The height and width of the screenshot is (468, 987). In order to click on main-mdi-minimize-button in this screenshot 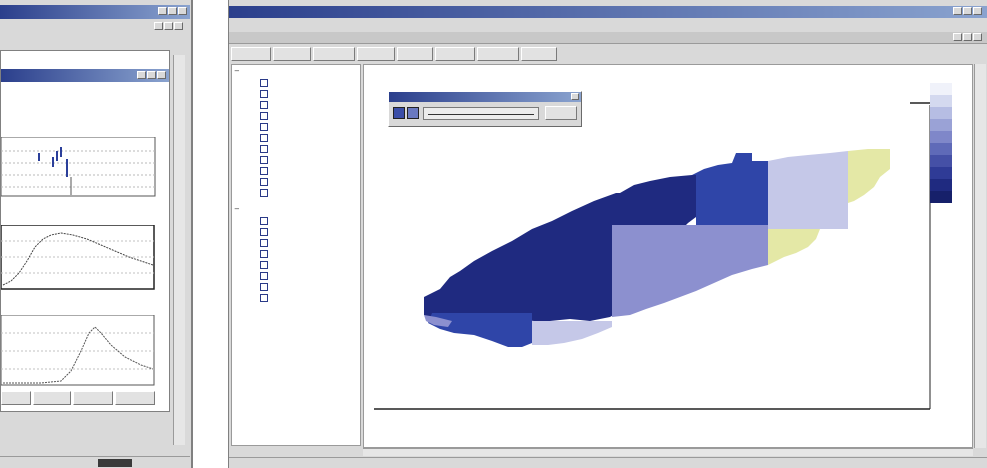, I will do `click(957, 37)`.